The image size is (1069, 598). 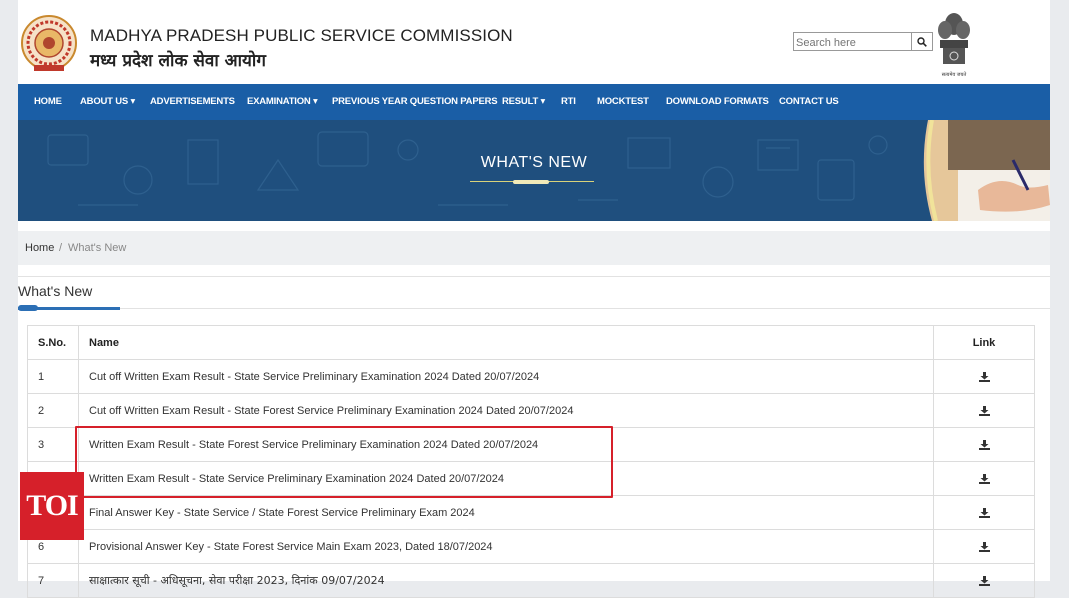 What do you see at coordinates (986, 170) in the screenshot?
I see `banner-photo-writing` at bounding box center [986, 170].